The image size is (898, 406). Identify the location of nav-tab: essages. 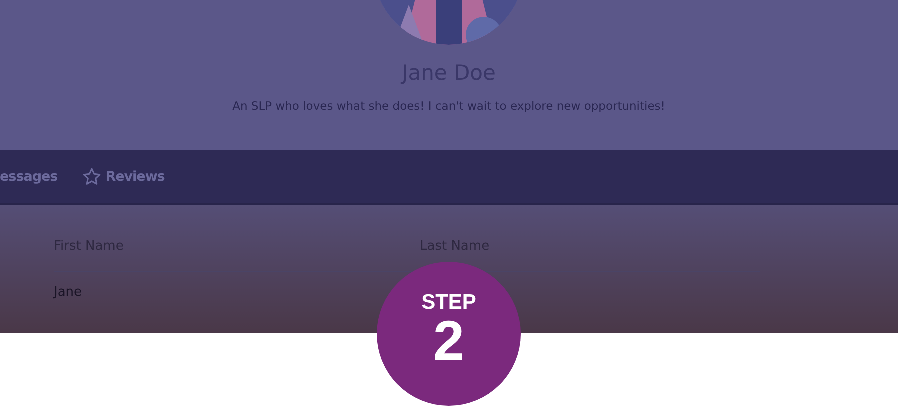
(29, 176).